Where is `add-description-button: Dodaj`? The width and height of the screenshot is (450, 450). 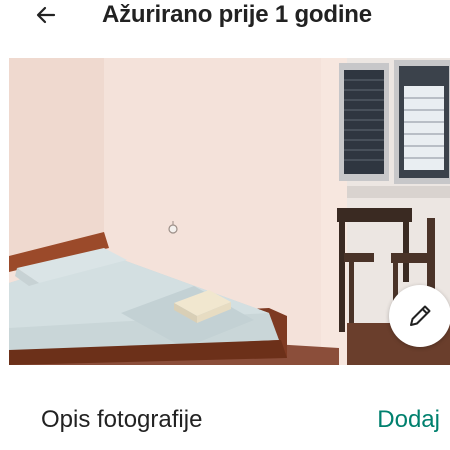 add-description-button: Dodaj is located at coordinates (408, 420).